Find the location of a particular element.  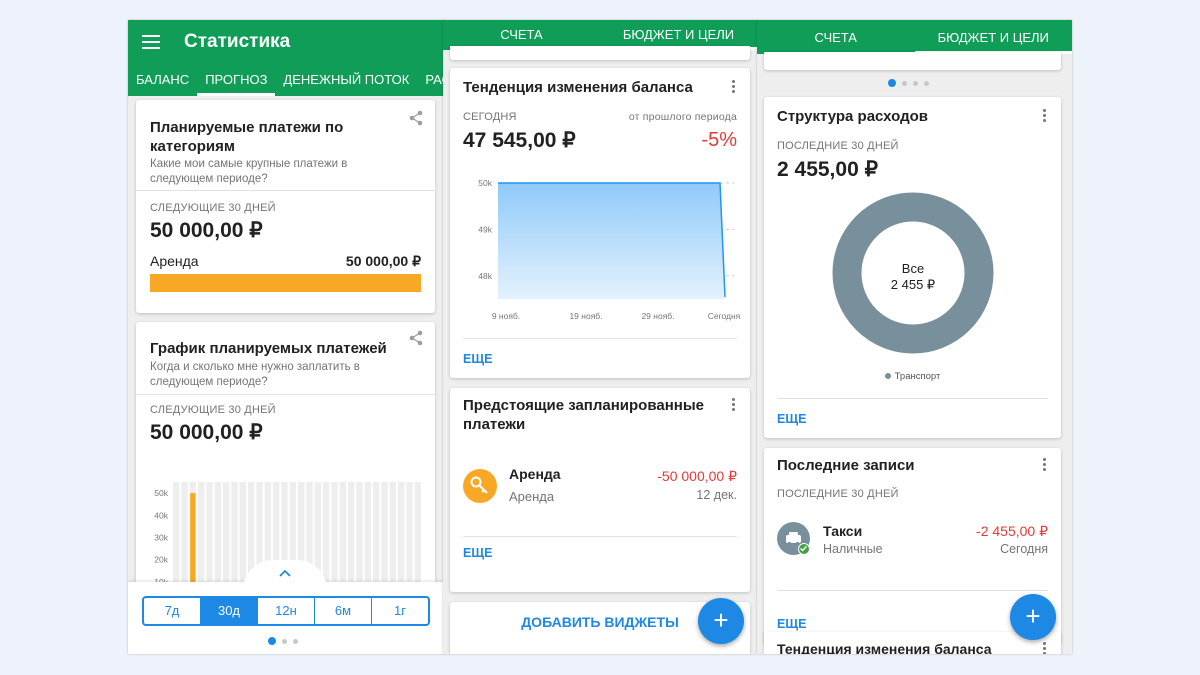

record-date: Сегодня is located at coordinates (1024, 549).